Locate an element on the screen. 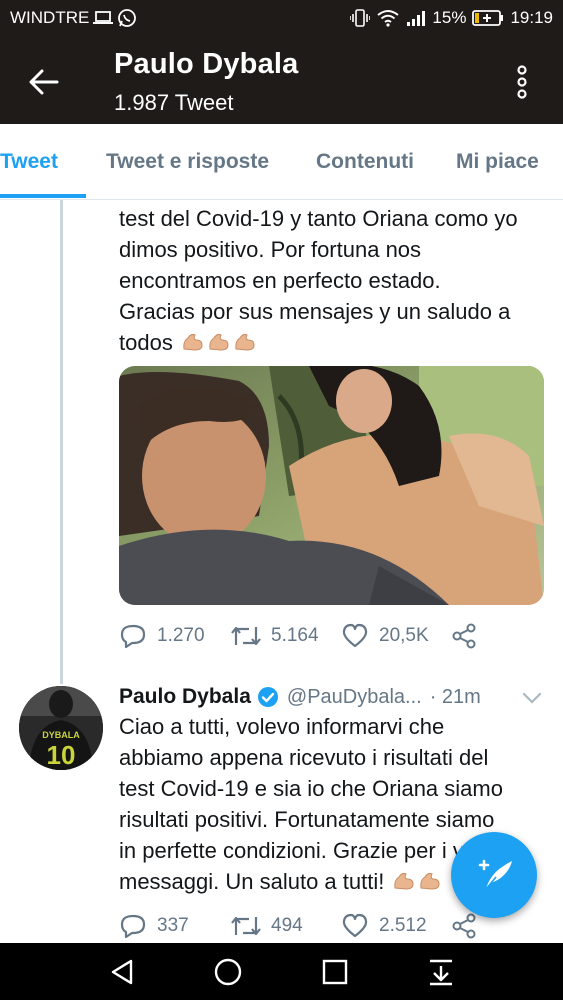  tweet-timestamp: · 21m is located at coordinates (455, 696).